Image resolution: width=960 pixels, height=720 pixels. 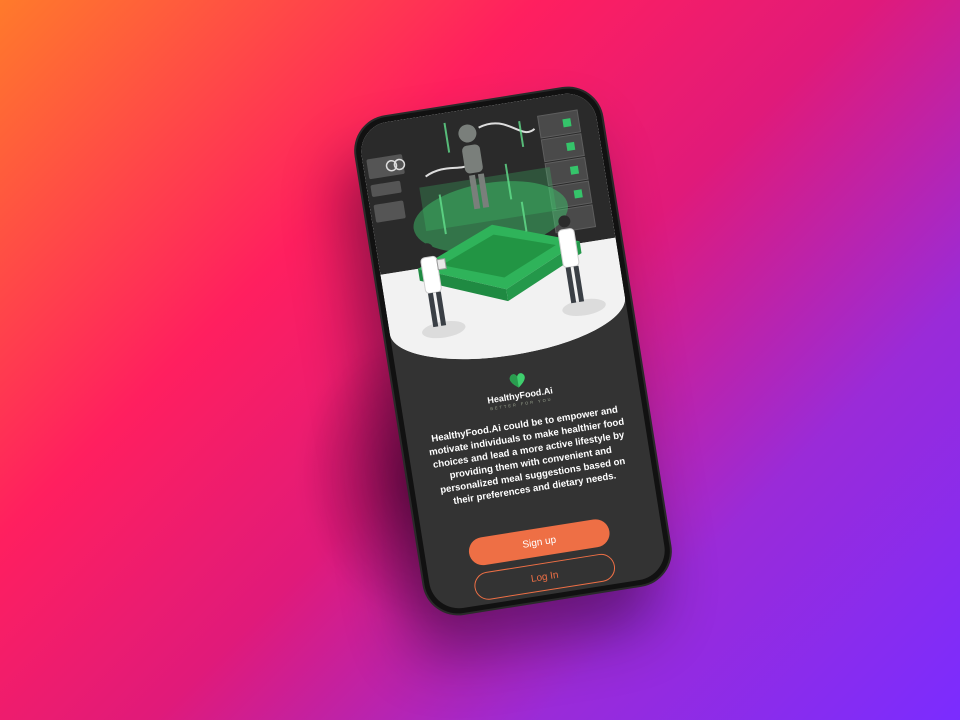 I want to click on lab-illustration-icon, so click(x=494, y=231).